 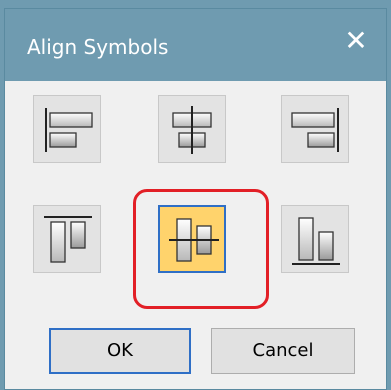 I want to click on dialog-title: Align Symbols, so click(x=98, y=47).